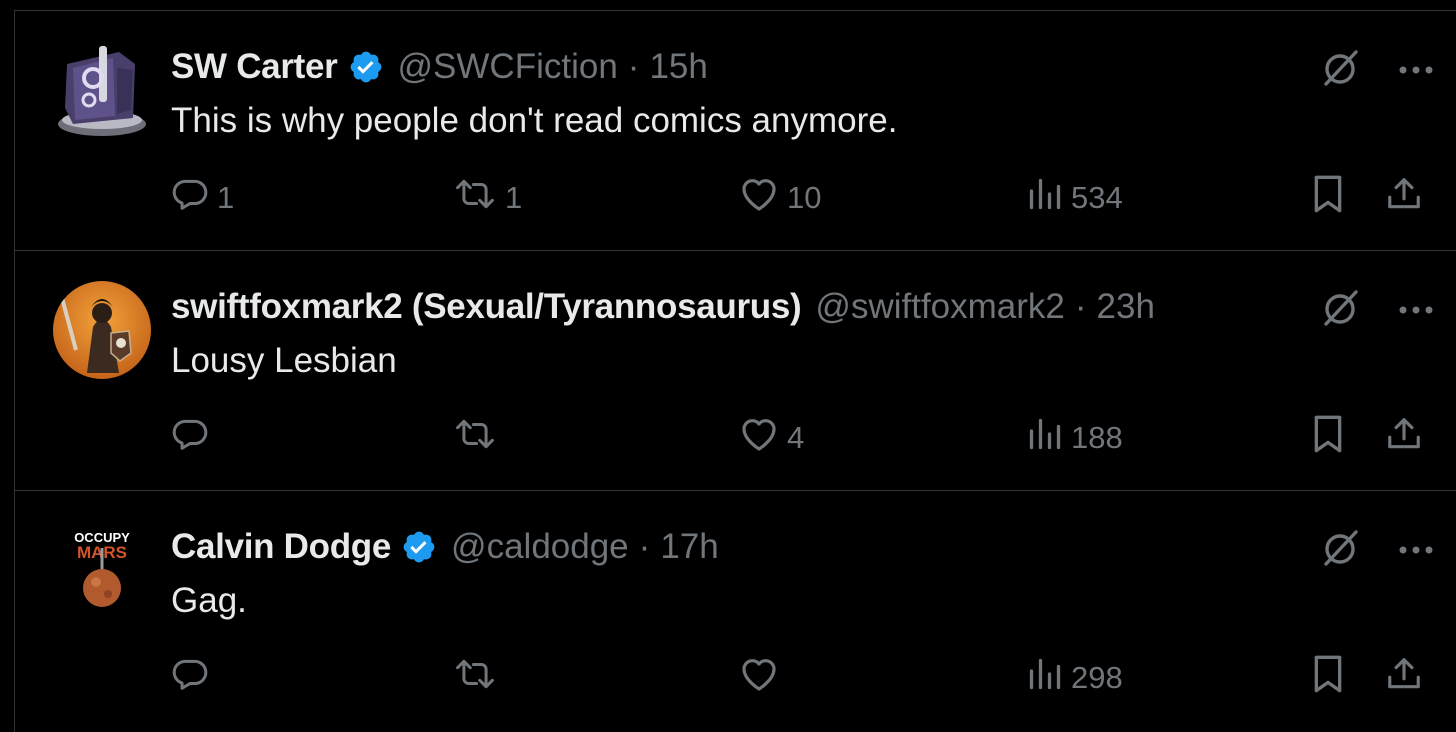  I want to click on views-button: 188, so click(1075, 438).